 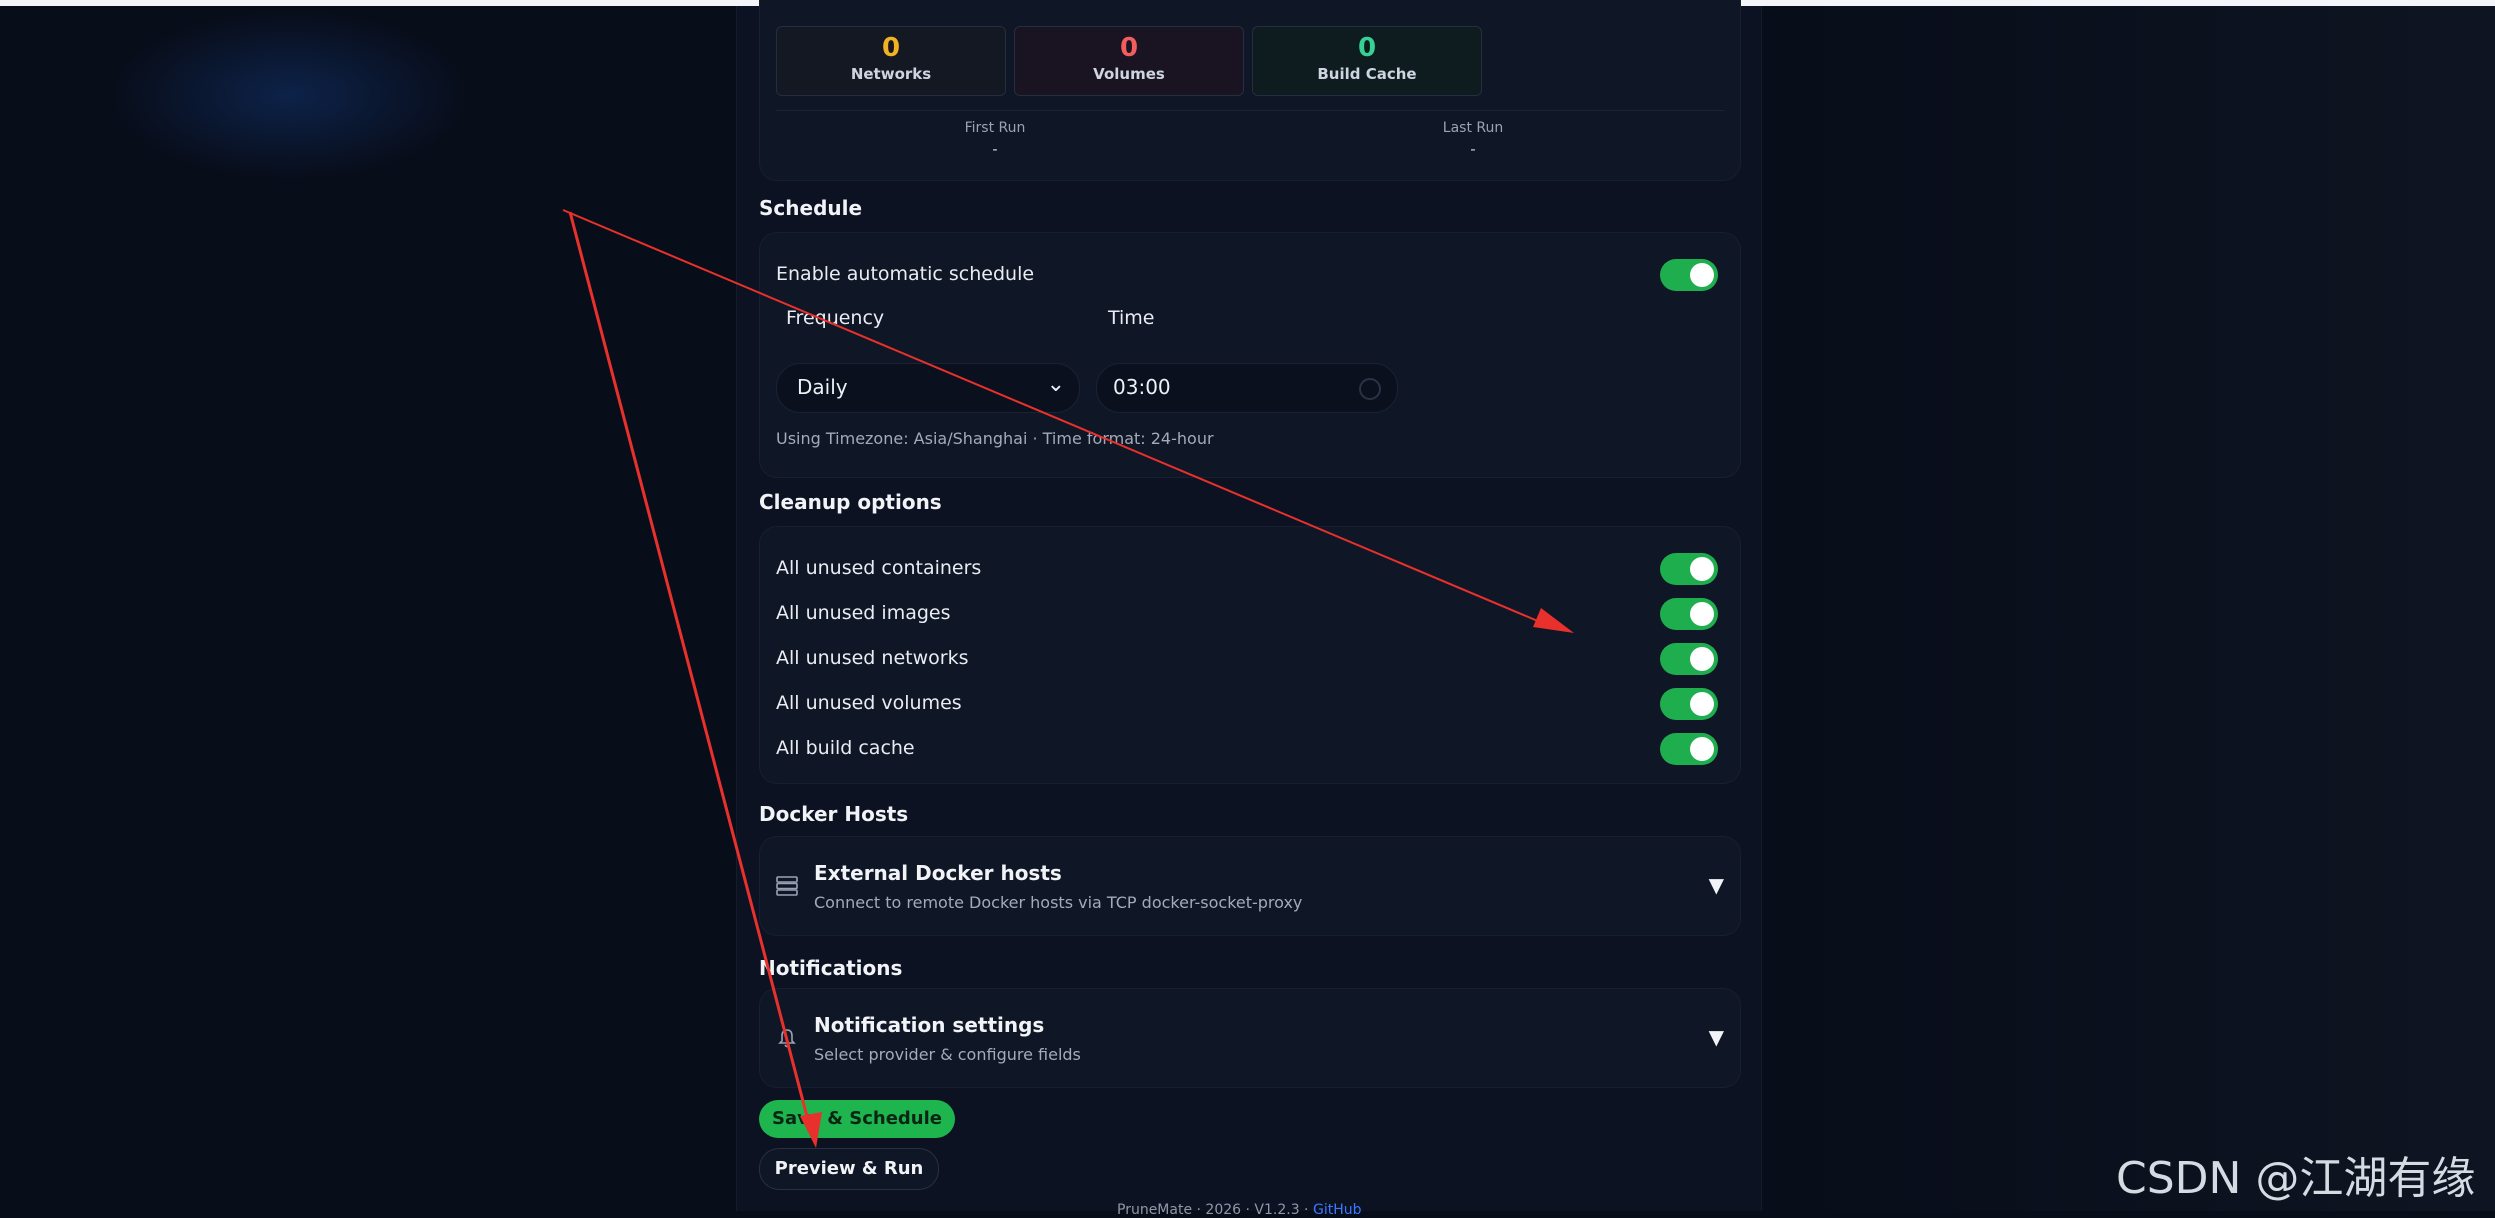 What do you see at coordinates (1473, 128) in the screenshot?
I see `last-run-label: Last Run` at bounding box center [1473, 128].